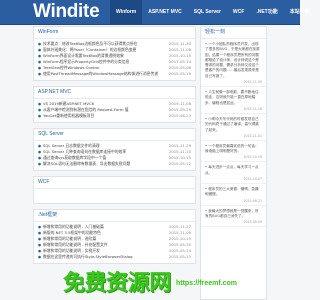  What do you see at coordinates (179, 163) in the screenshot?
I see `article-date: 2015-05-12` at bounding box center [179, 163].